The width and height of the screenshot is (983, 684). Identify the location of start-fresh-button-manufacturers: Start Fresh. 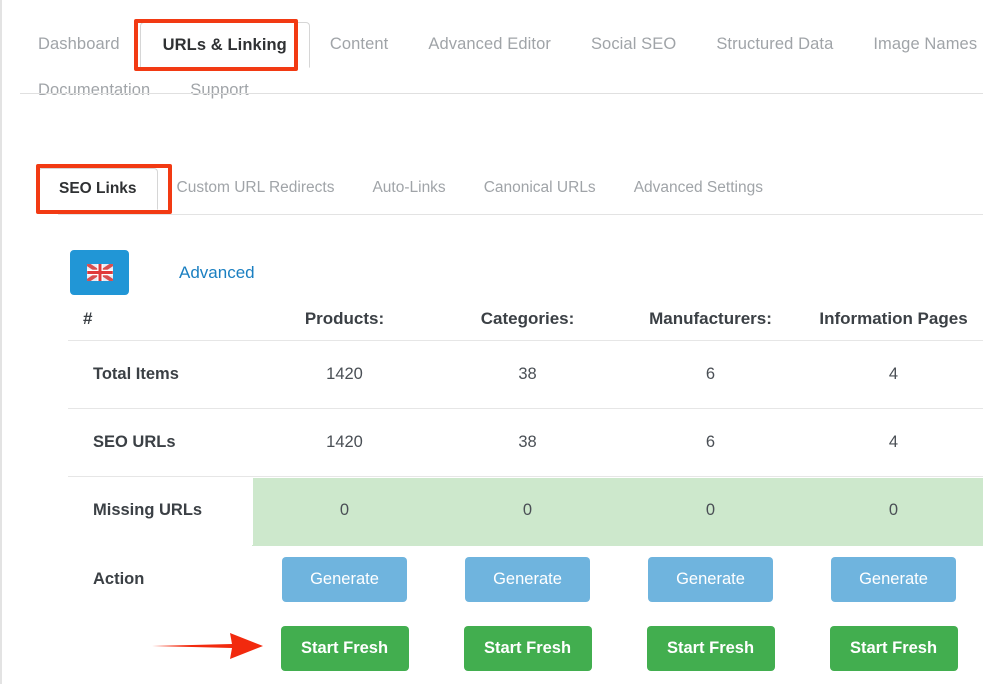
(710, 648).